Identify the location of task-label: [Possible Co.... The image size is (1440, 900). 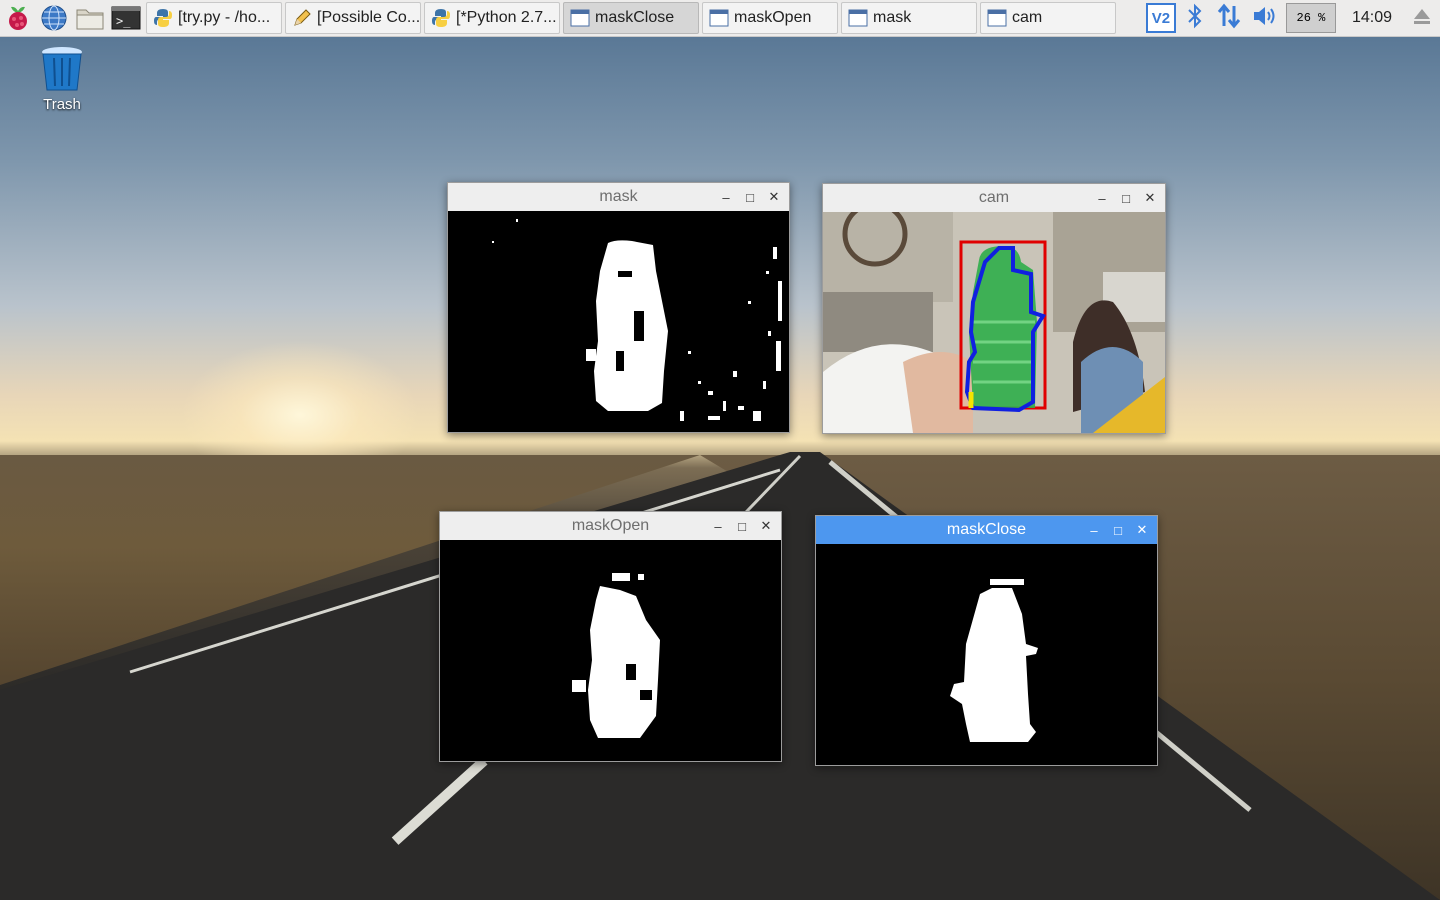
(369, 17).